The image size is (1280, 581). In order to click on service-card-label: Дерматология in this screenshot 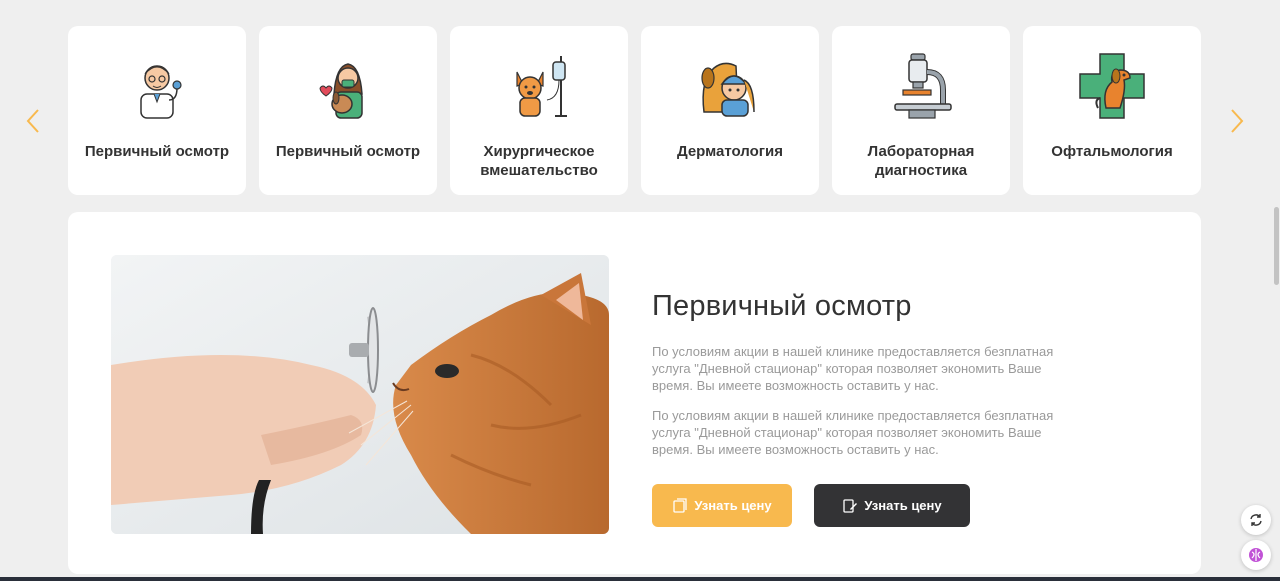, I will do `click(730, 151)`.